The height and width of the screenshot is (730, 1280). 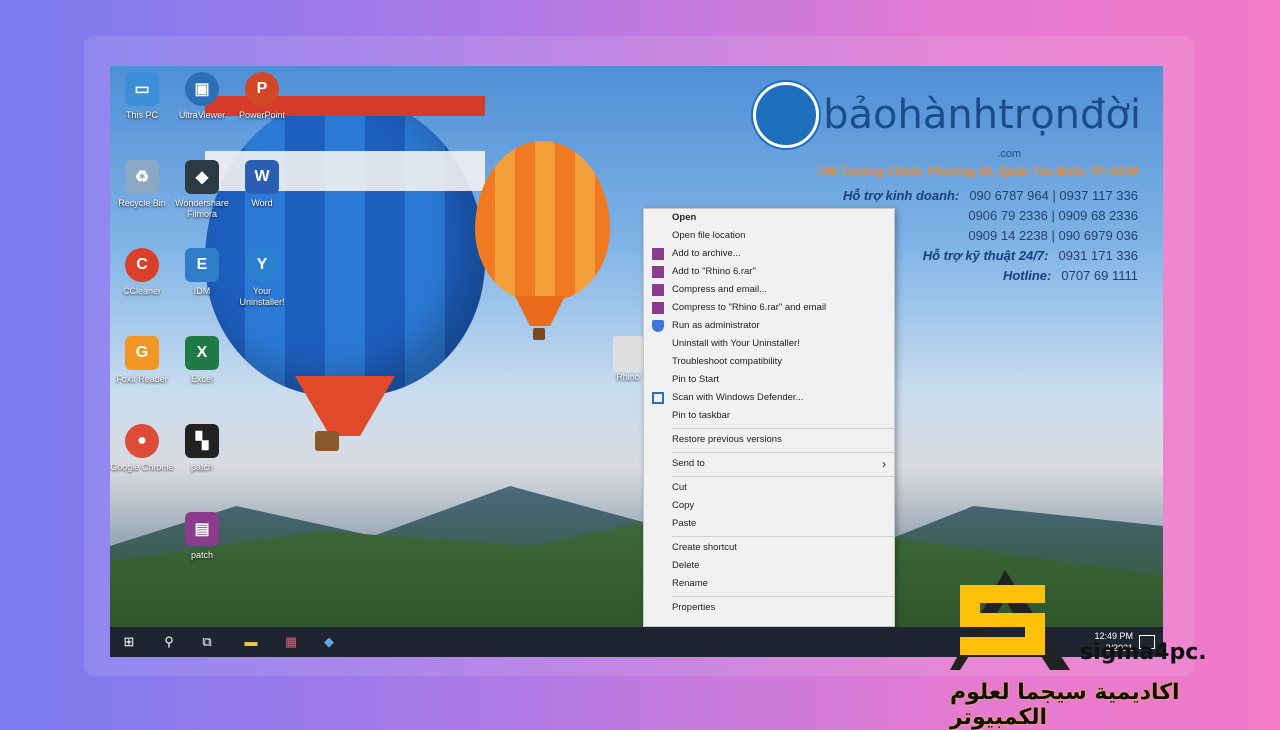 I want to click on wallpaper-basket, so click(x=327, y=441).